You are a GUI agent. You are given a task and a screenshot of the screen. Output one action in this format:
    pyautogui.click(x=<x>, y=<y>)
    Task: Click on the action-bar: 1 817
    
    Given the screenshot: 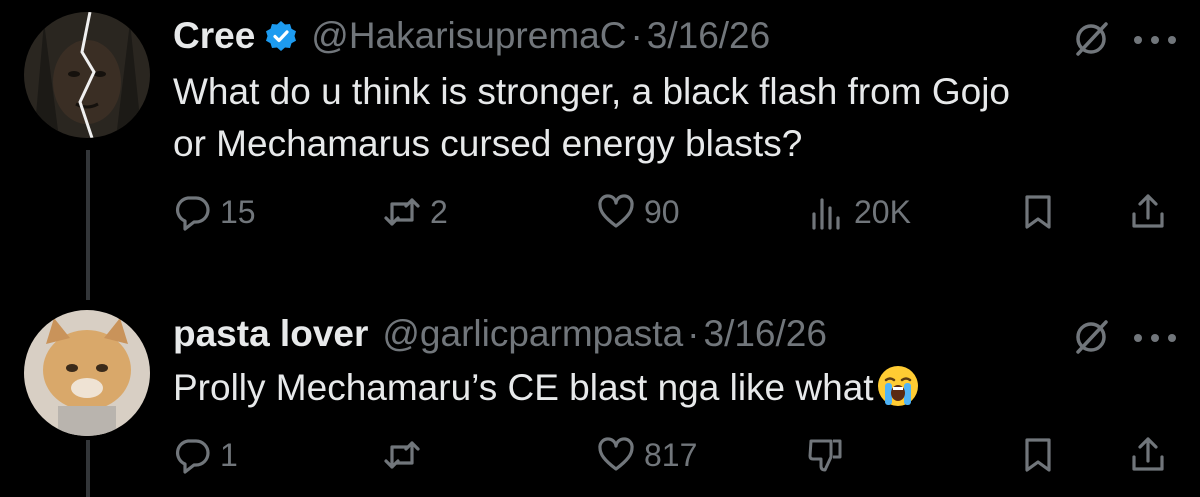 What is the action you would take?
    pyautogui.click(x=600, y=460)
    